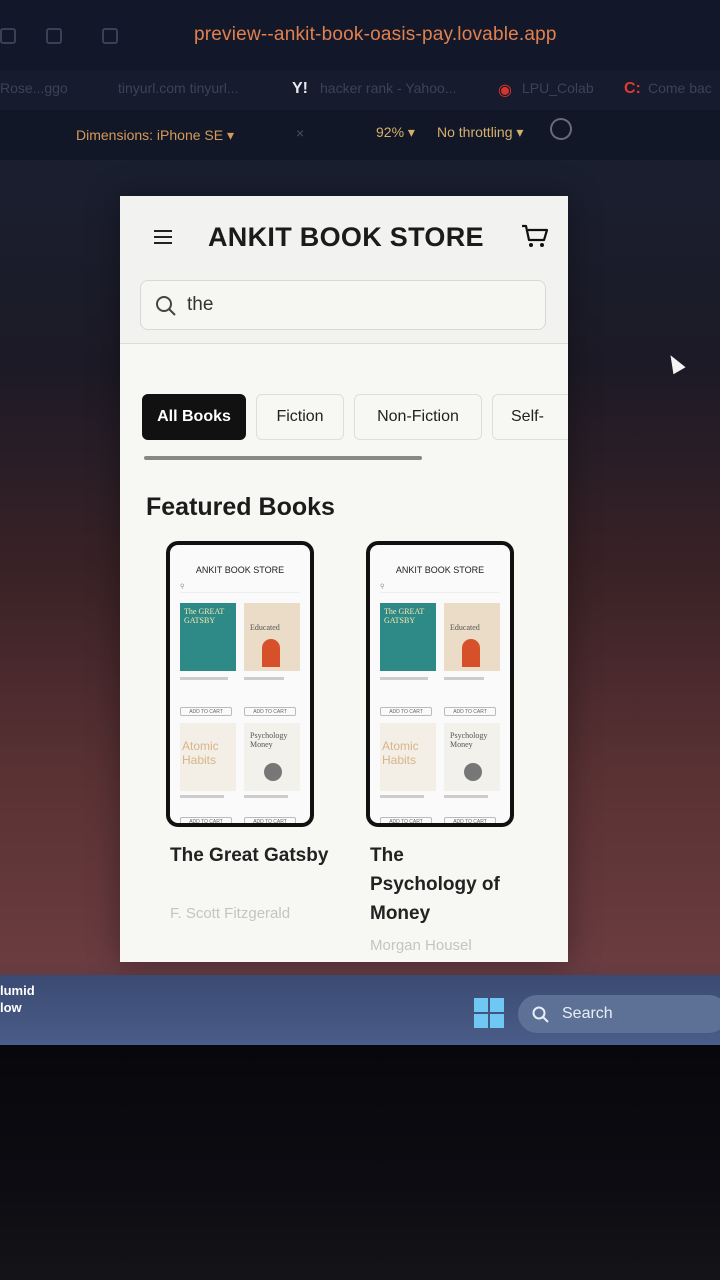 The height and width of the screenshot is (1280, 720). Describe the element at coordinates (558, 88) in the screenshot. I see `bookmark-item: LPU_Colab` at that location.